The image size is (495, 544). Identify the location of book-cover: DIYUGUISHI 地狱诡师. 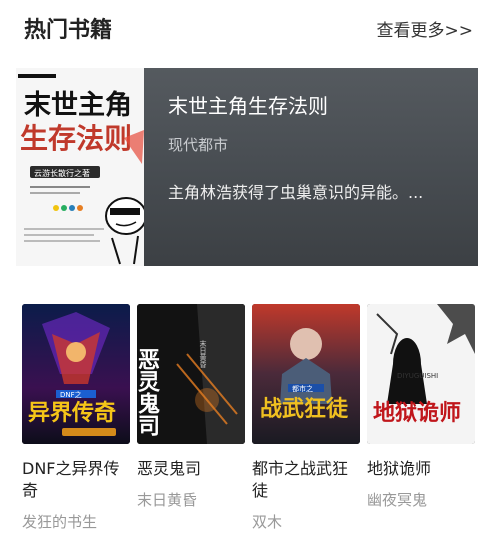
(421, 374).